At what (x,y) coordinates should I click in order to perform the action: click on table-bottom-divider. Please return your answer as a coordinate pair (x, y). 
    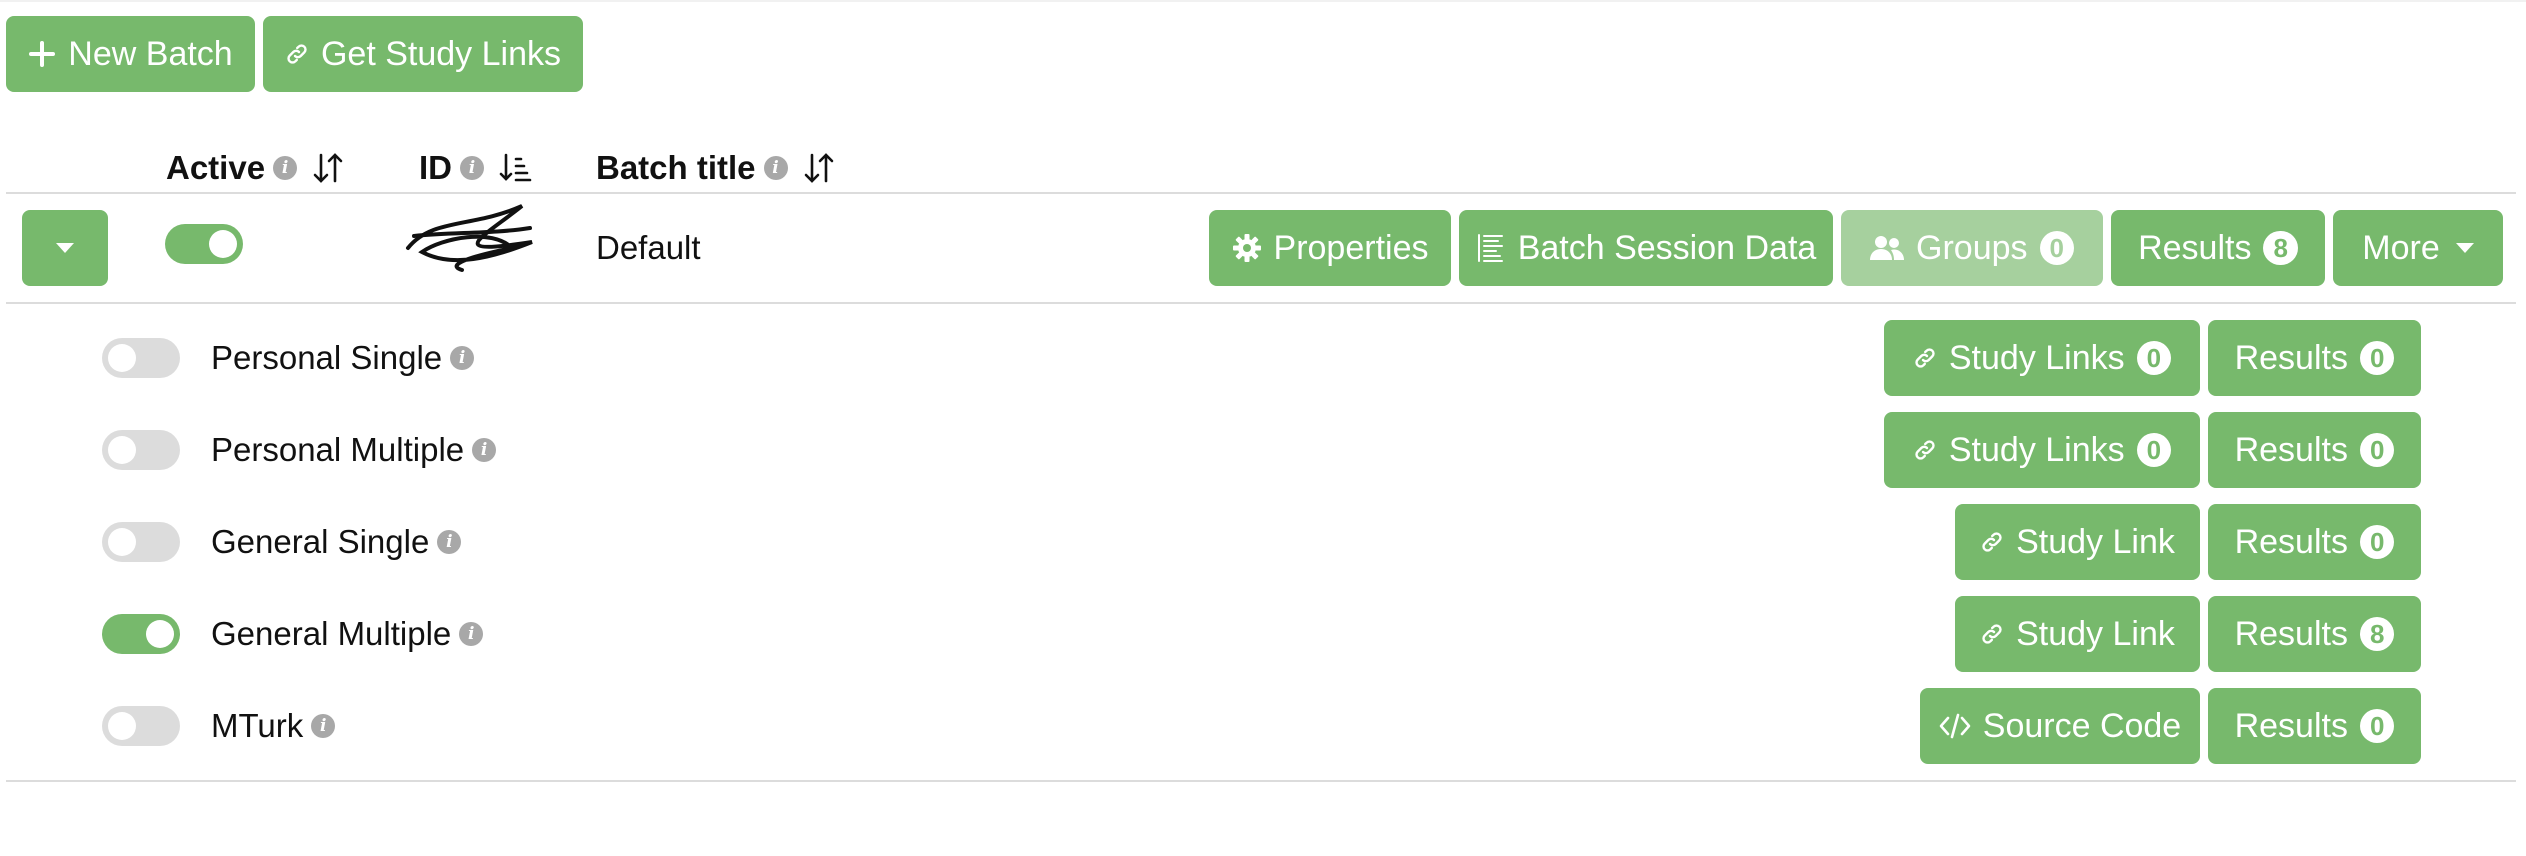
    Looking at the image, I should click on (1261, 781).